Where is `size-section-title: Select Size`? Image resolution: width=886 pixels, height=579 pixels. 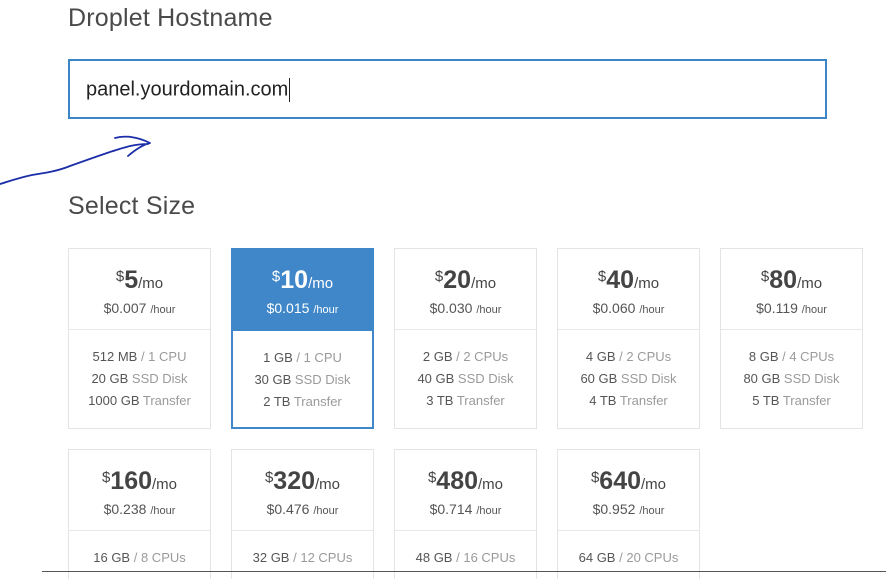 size-section-title: Select Size is located at coordinates (132, 206).